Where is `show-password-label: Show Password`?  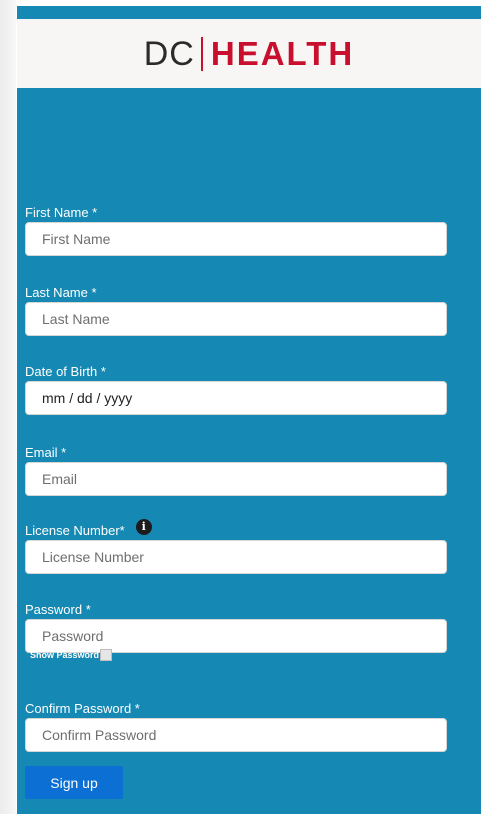 show-password-label: Show Password is located at coordinates (65, 655).